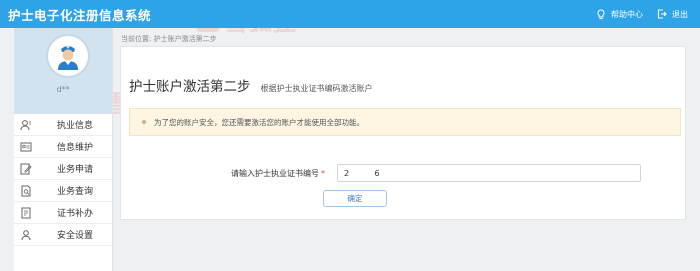  I want to click on sidebar-item-business-application: 业务申请, so click(63, 169).